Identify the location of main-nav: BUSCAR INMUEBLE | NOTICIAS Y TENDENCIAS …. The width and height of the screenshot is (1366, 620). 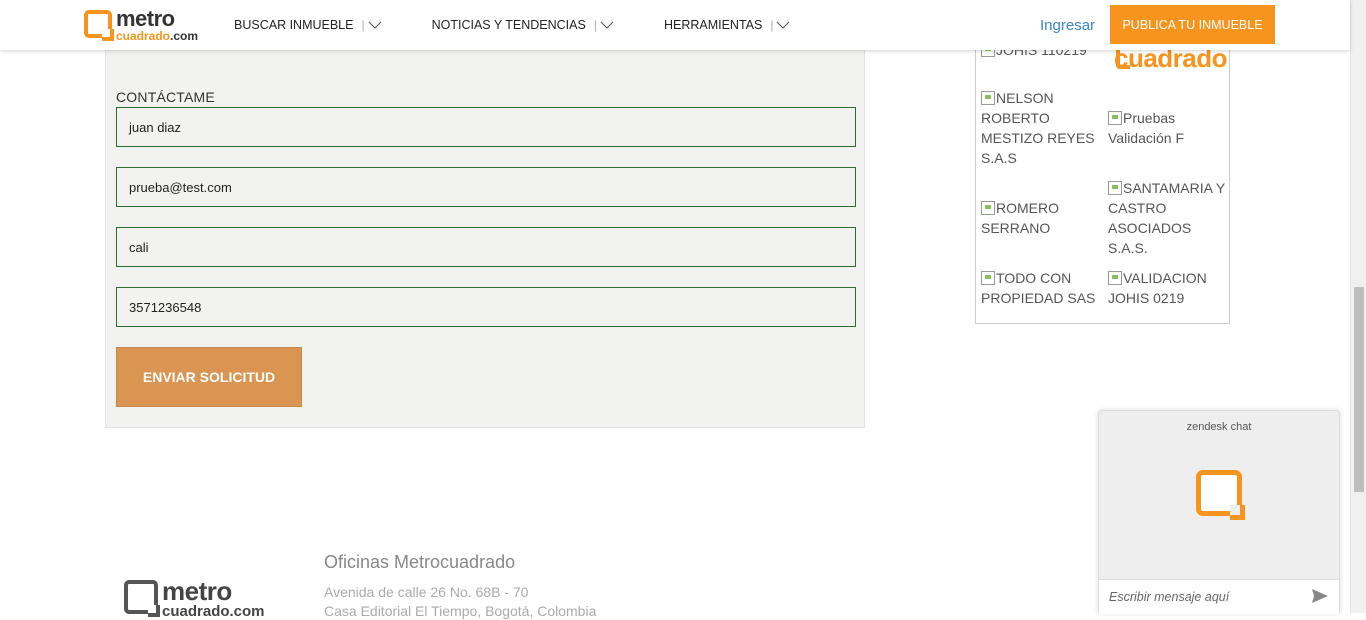
(537, 25).